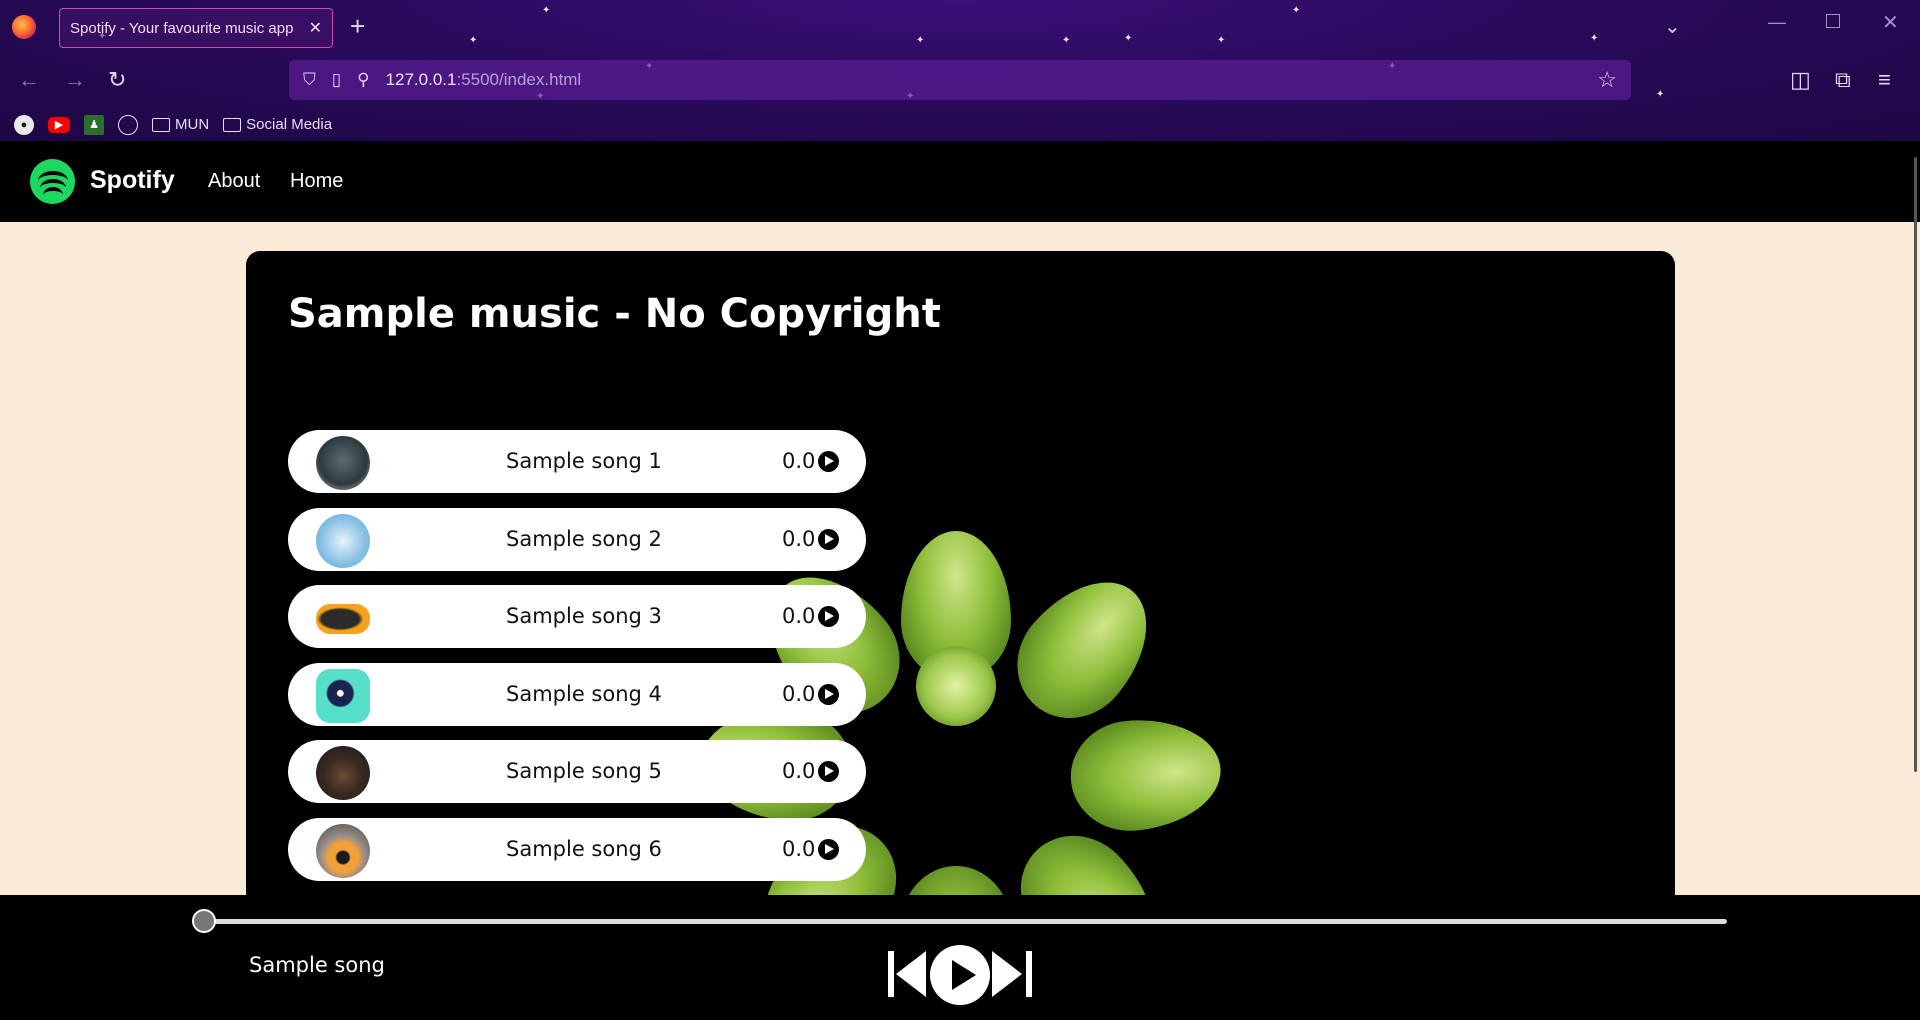 The width and height of the screenshot is (1920, 1020). Describe the element at coordinates (908, 974) in the screenshot. I see `previous-icon` at that location.